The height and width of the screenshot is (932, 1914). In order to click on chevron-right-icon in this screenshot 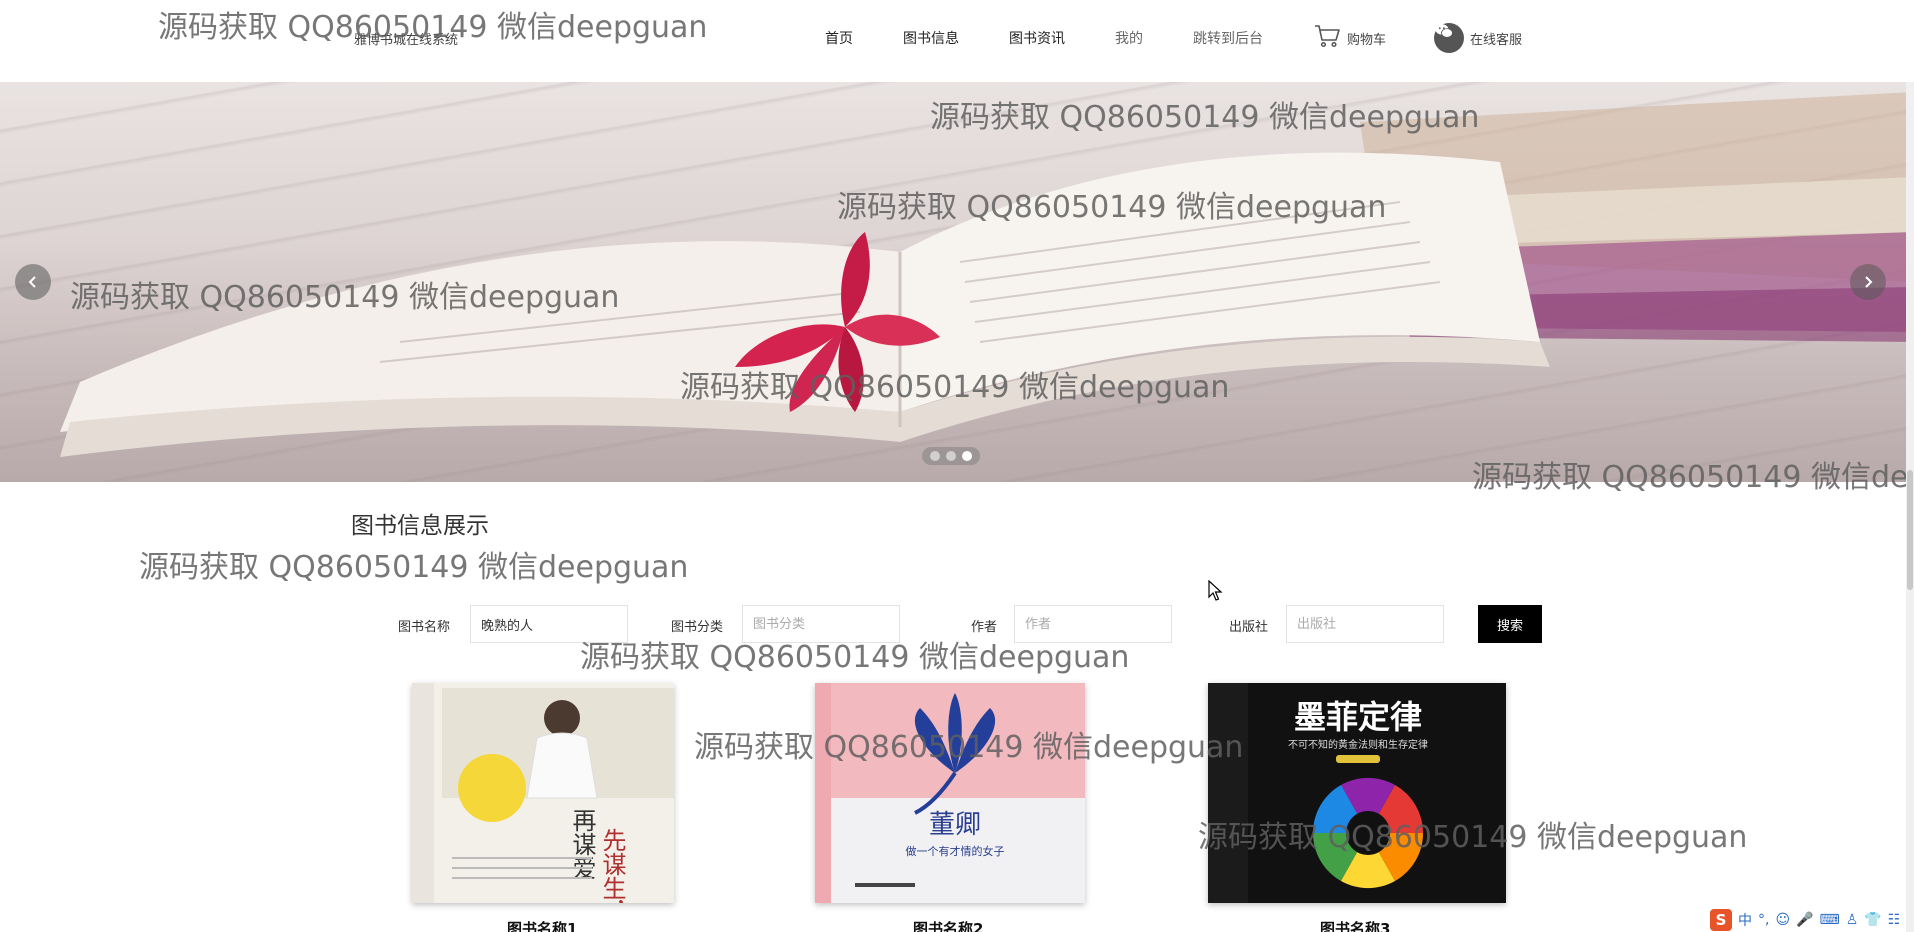, I will do `click(1869, 282)`.